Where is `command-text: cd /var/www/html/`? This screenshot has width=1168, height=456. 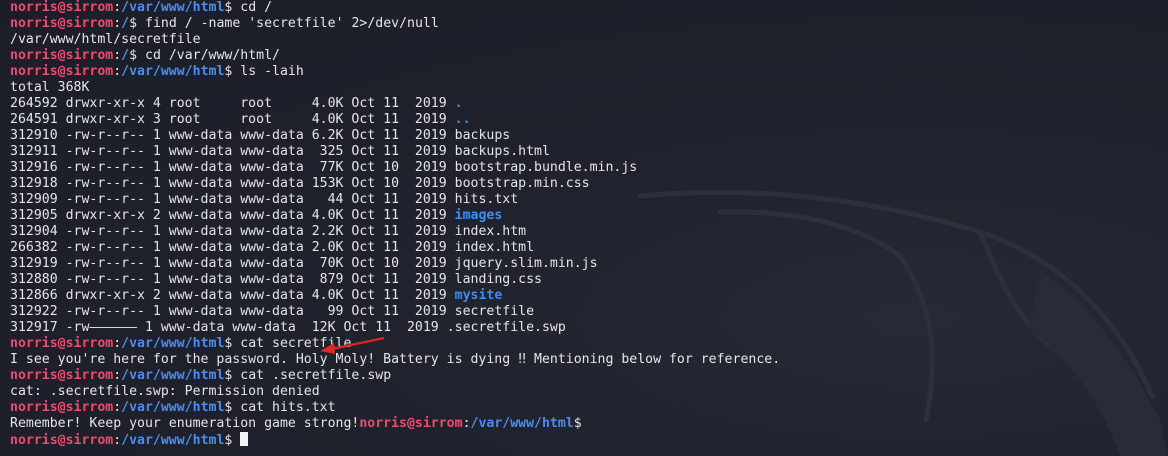
command-text: cd /var/www/html/ is located at coordinates (212, 55).